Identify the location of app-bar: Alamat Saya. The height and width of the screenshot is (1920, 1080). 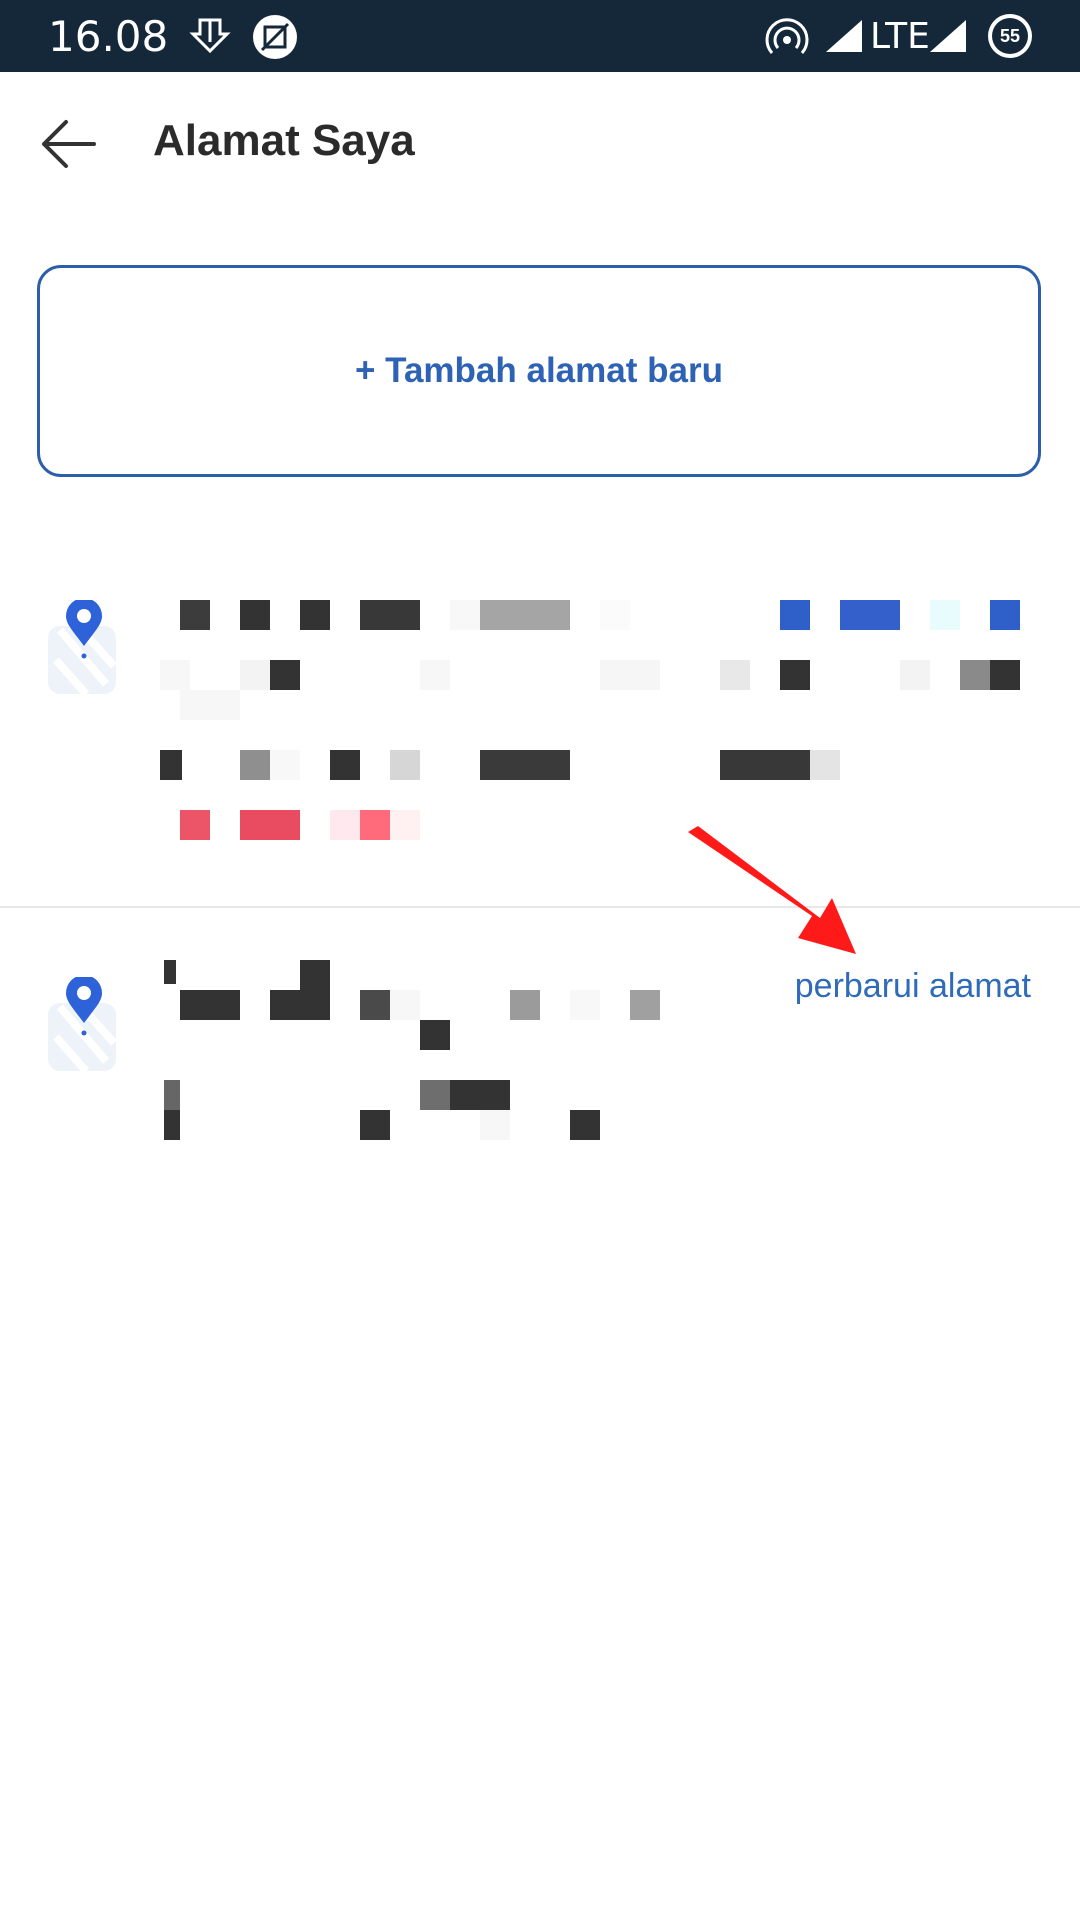
(540, 144).